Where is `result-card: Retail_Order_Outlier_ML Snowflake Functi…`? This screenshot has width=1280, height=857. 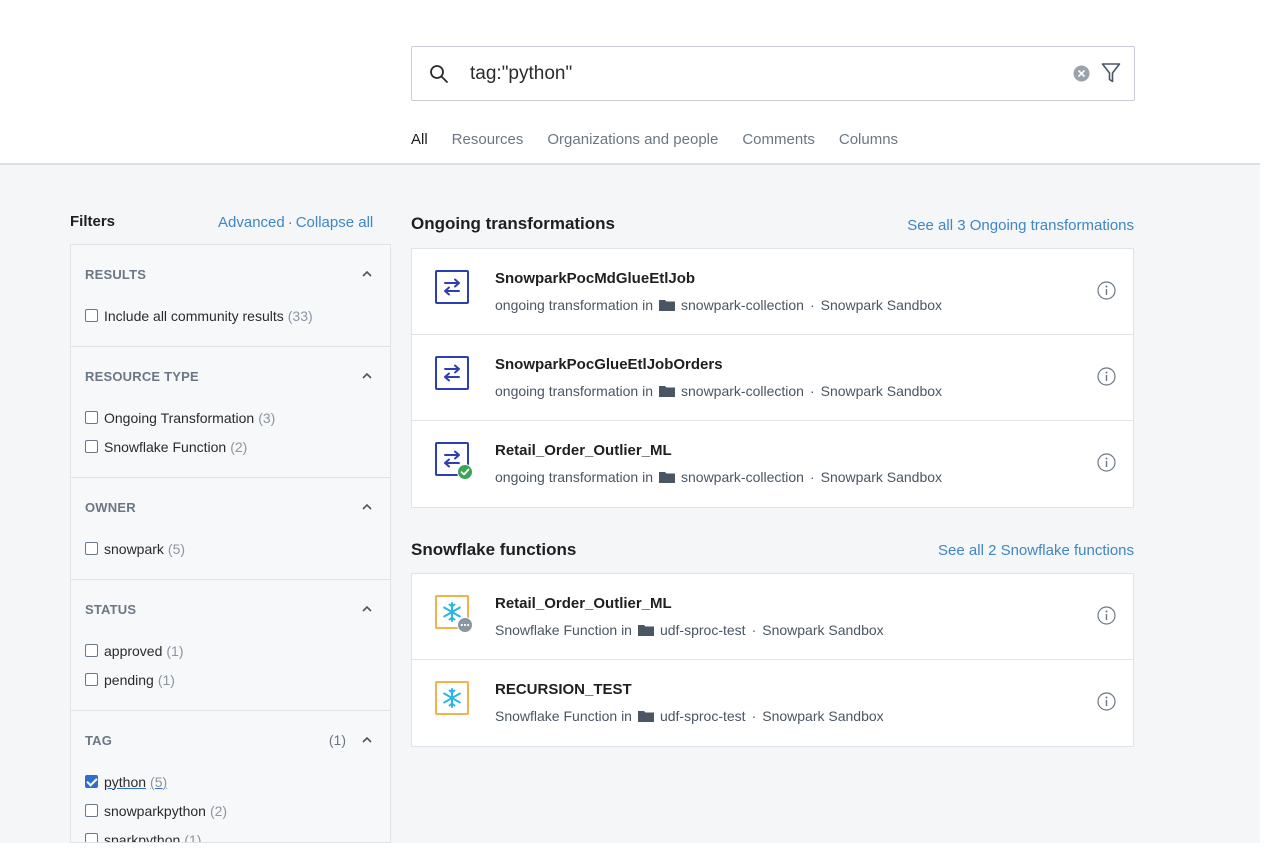 result-card: Retail_Order_Outlier_ML Snowflake Functi… is located at coordinates (772, 617).